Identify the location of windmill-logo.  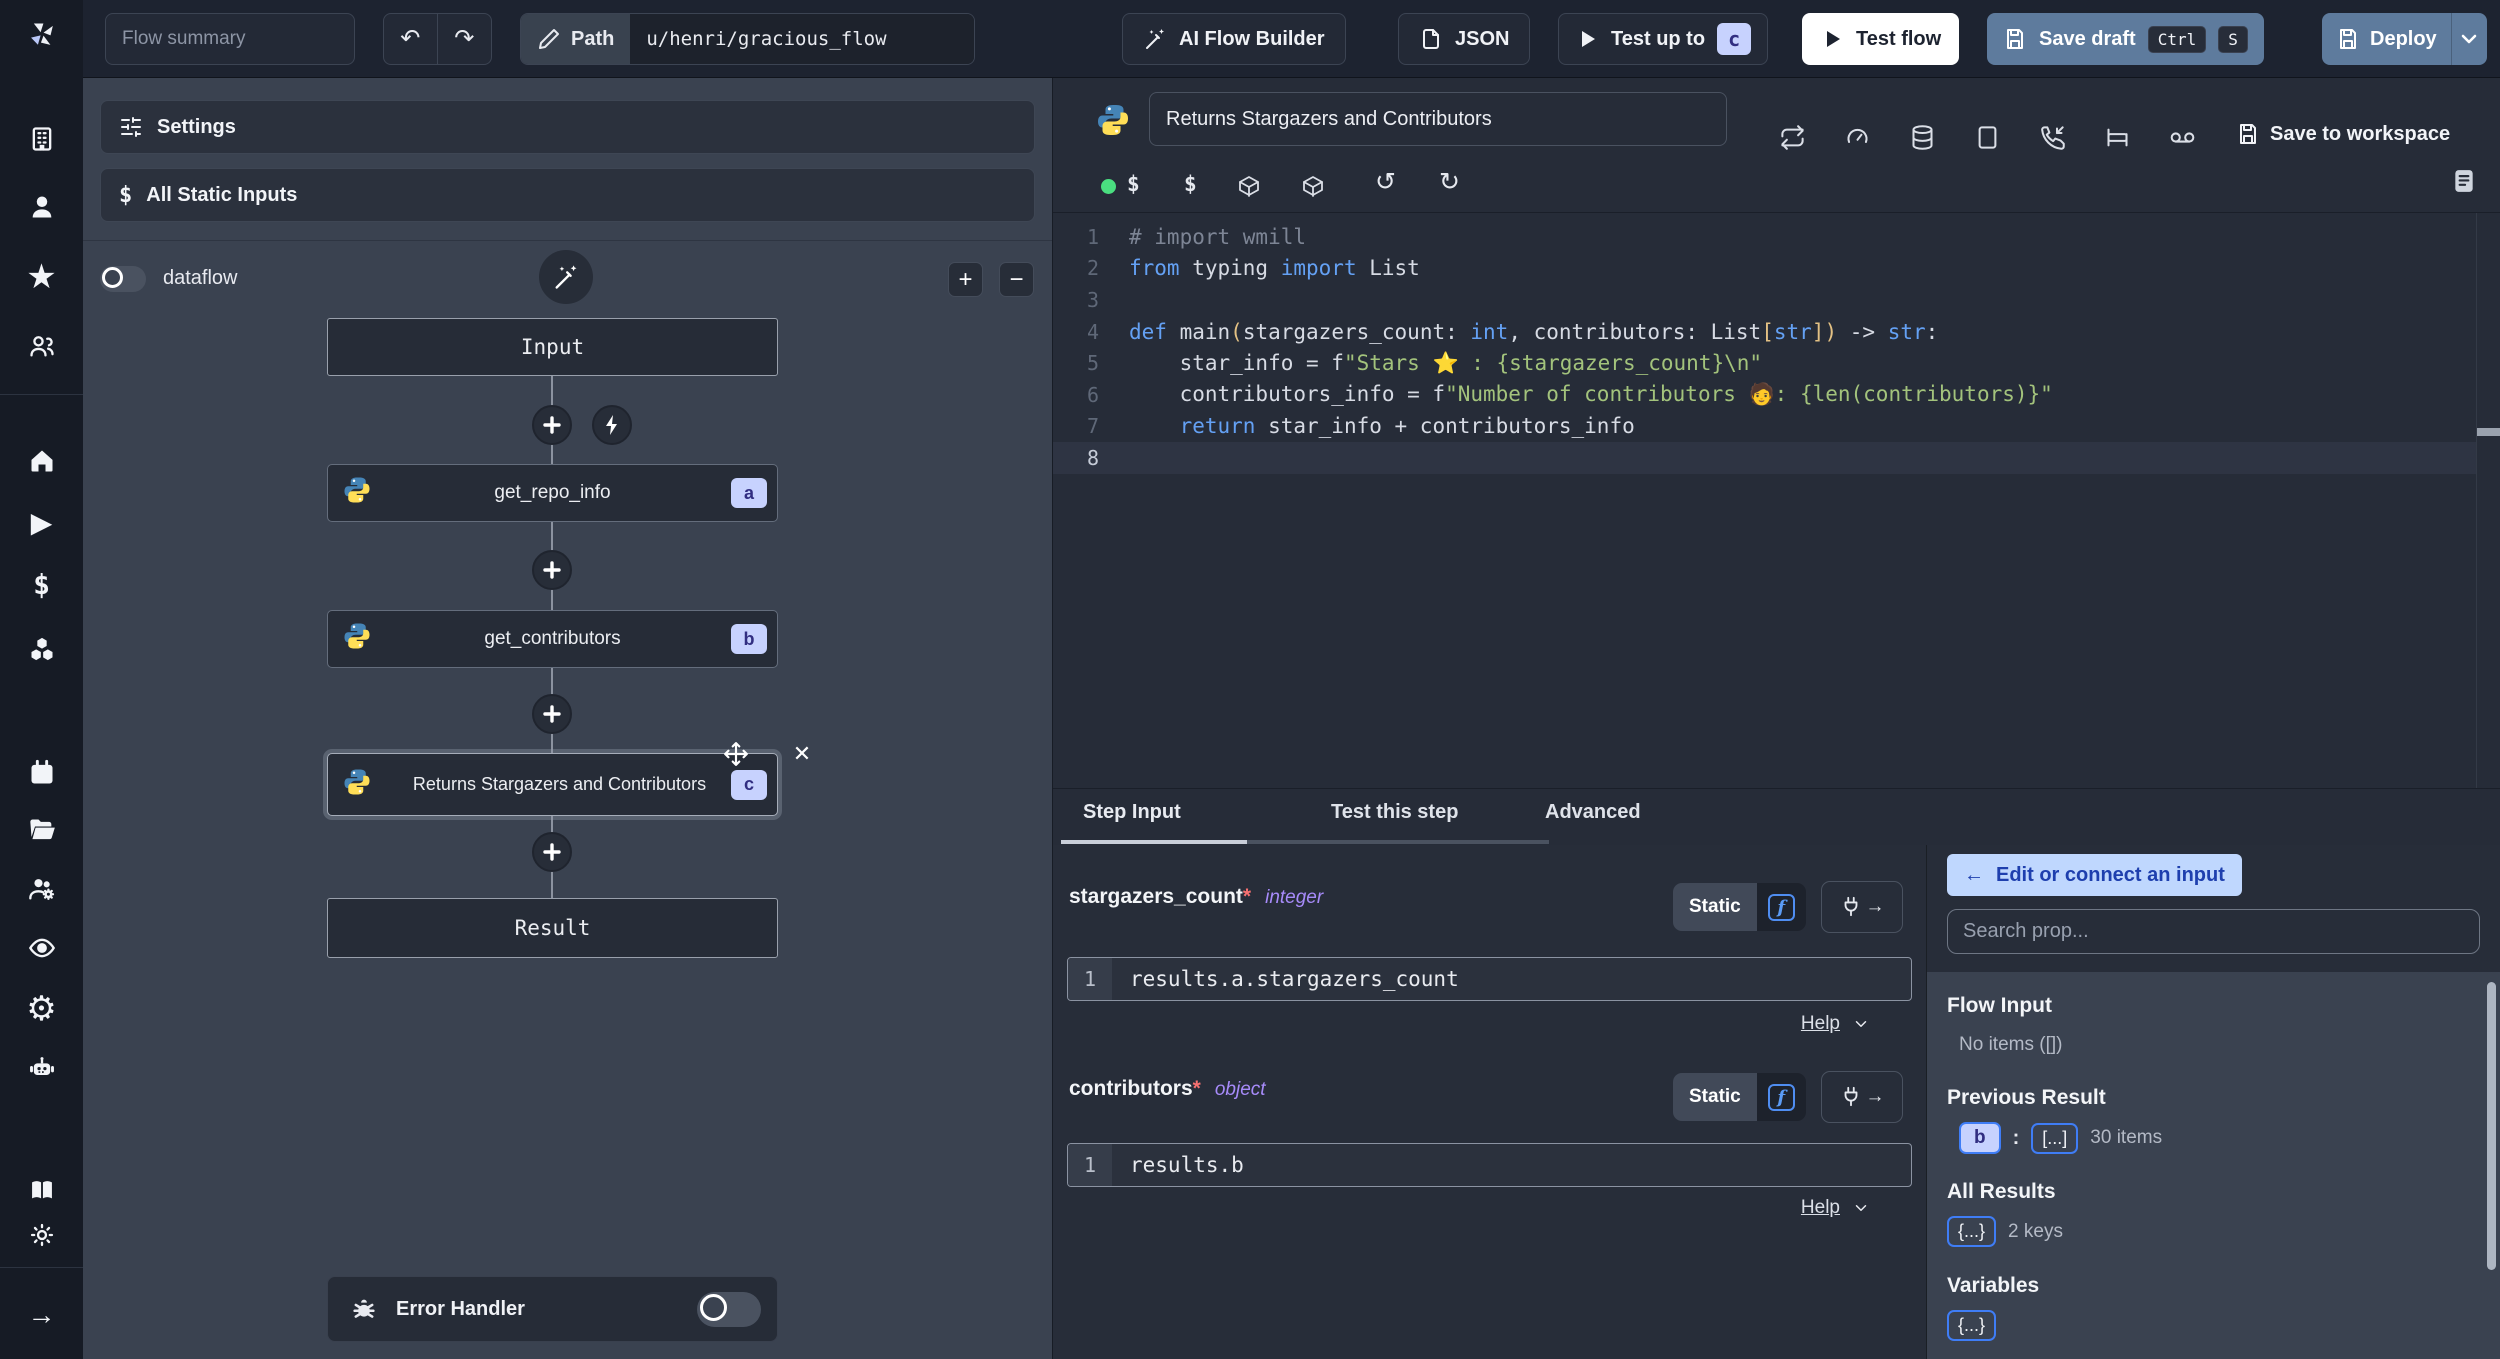
(41, 34).